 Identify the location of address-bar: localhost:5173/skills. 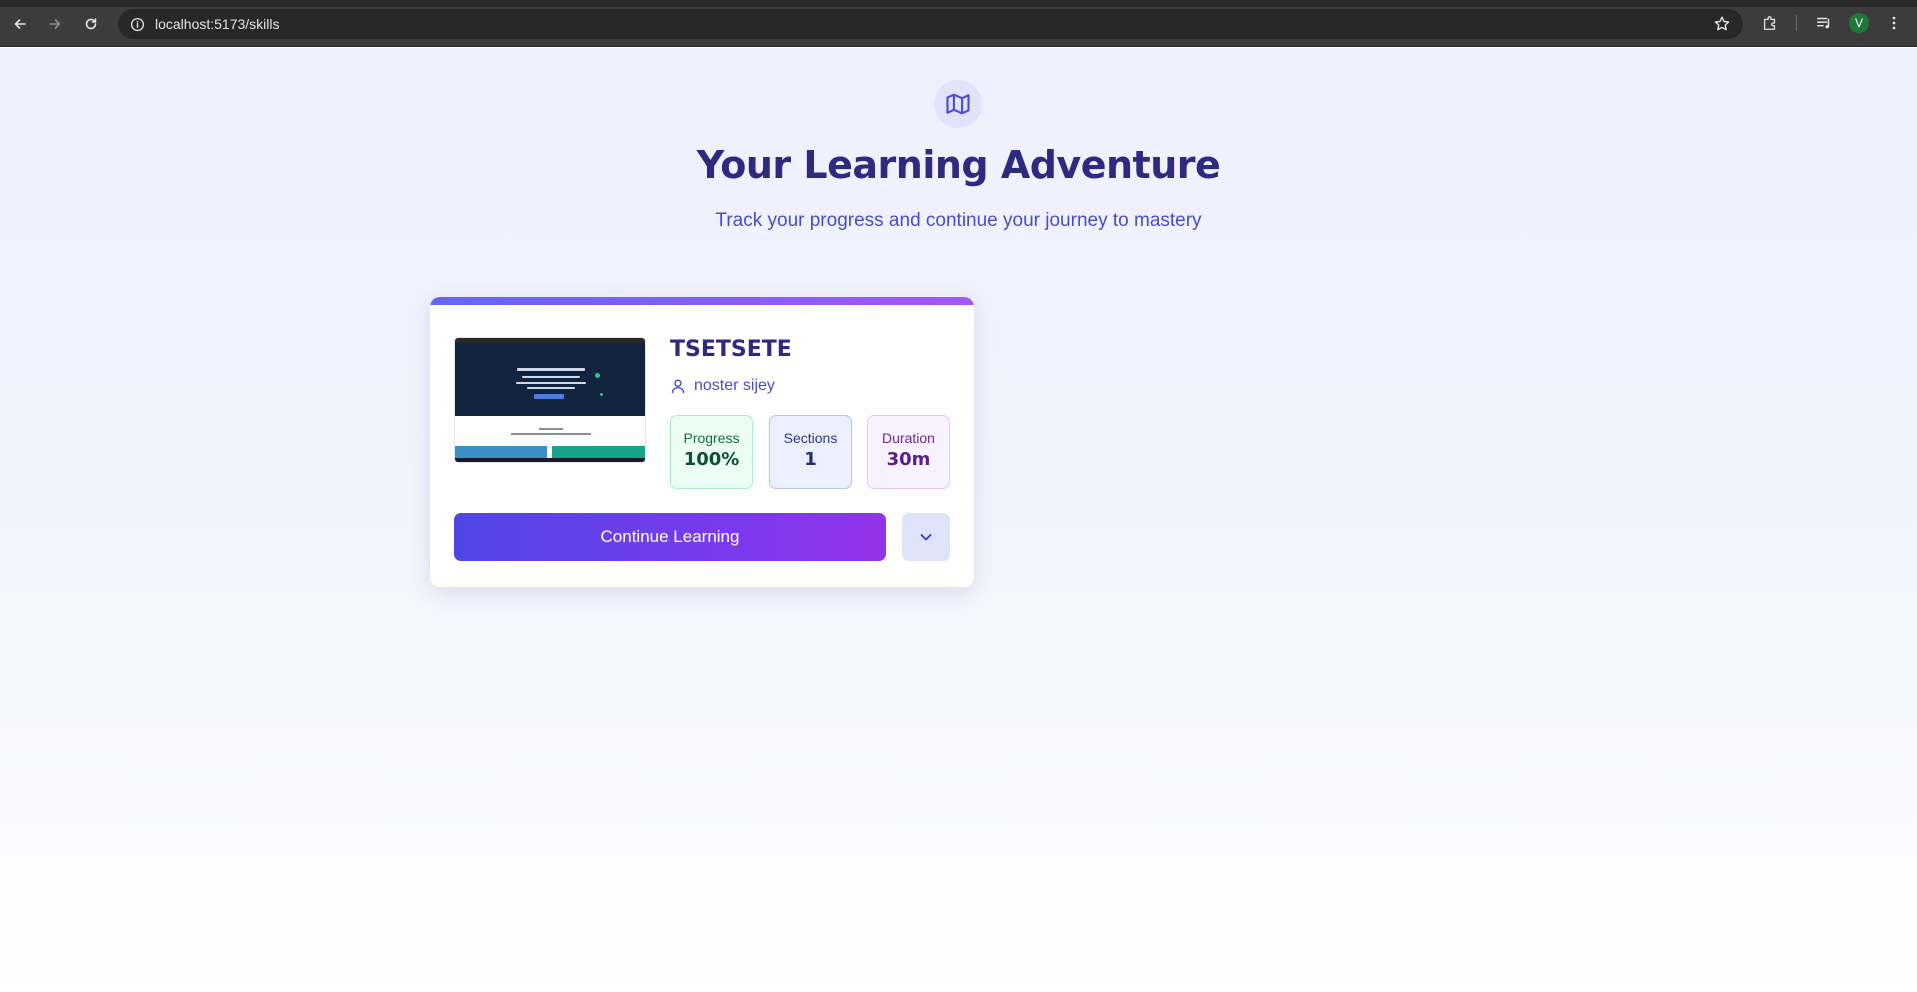
(930, 24).